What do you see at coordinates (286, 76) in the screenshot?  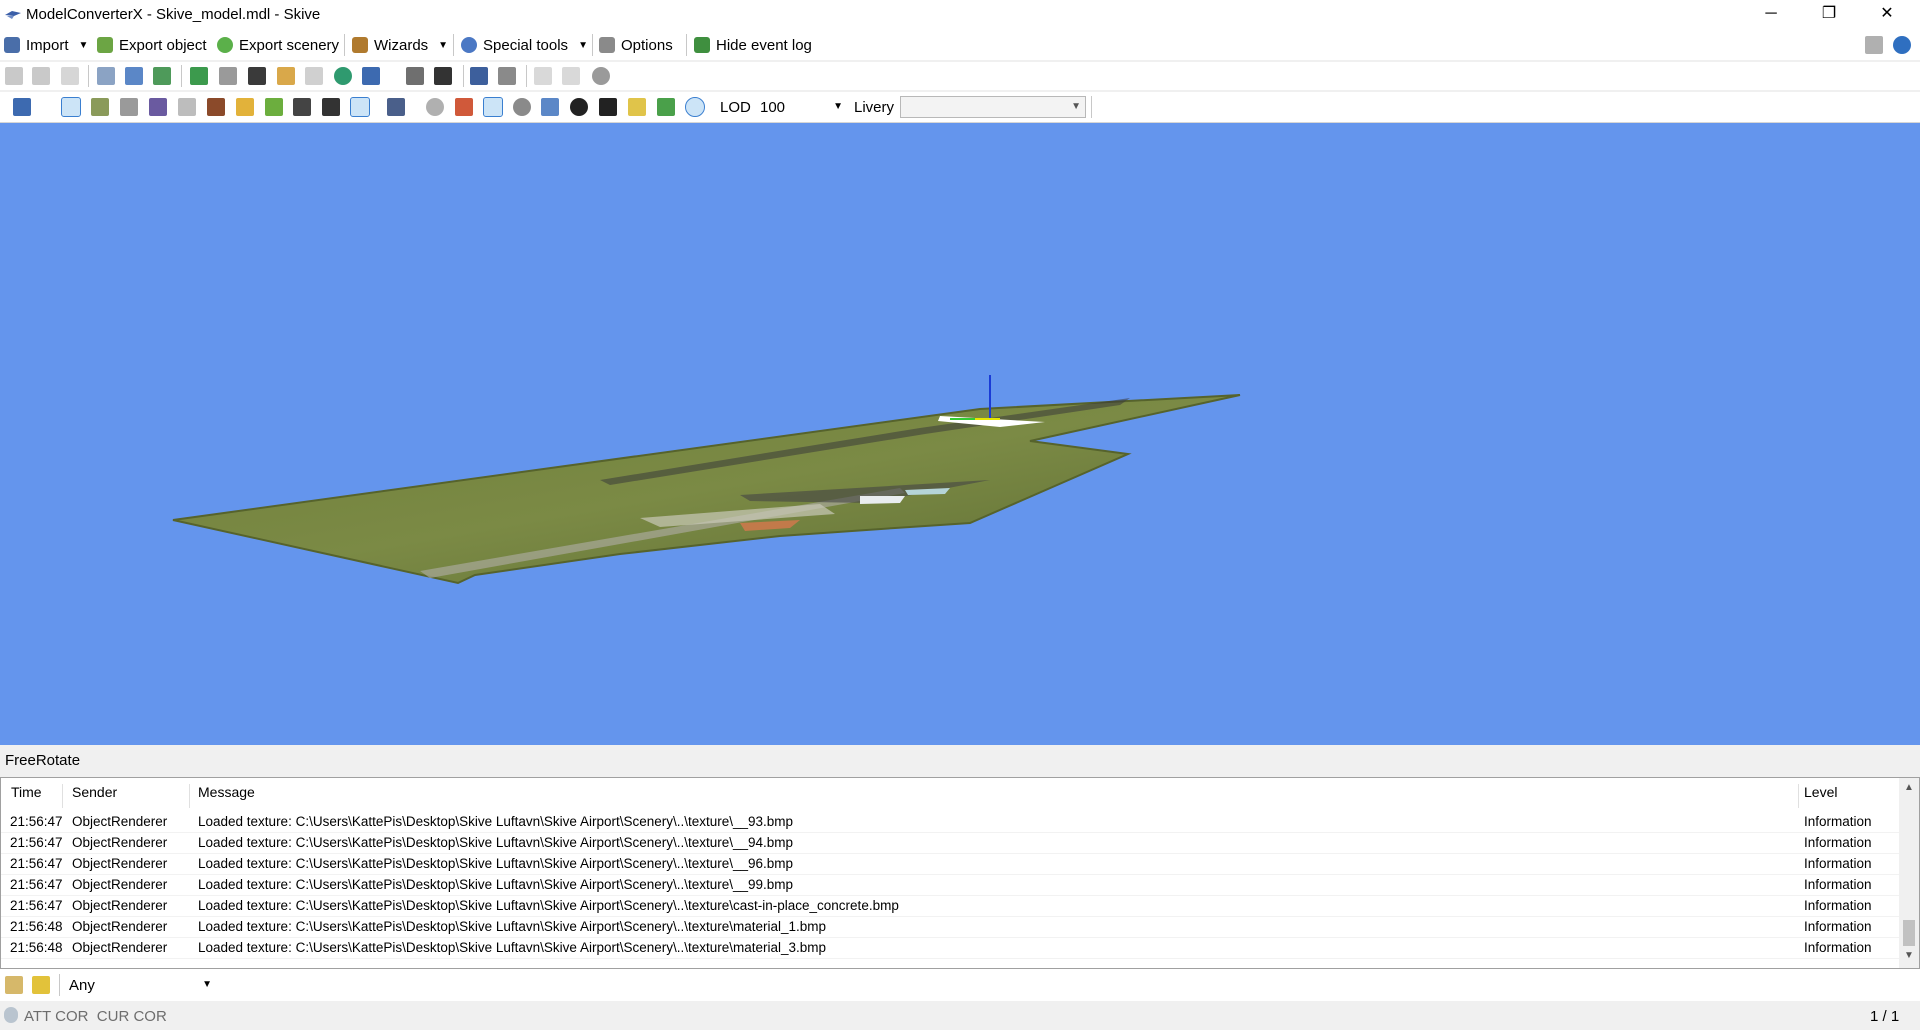 I see `folder-icon` at bounding box center [286, 76].